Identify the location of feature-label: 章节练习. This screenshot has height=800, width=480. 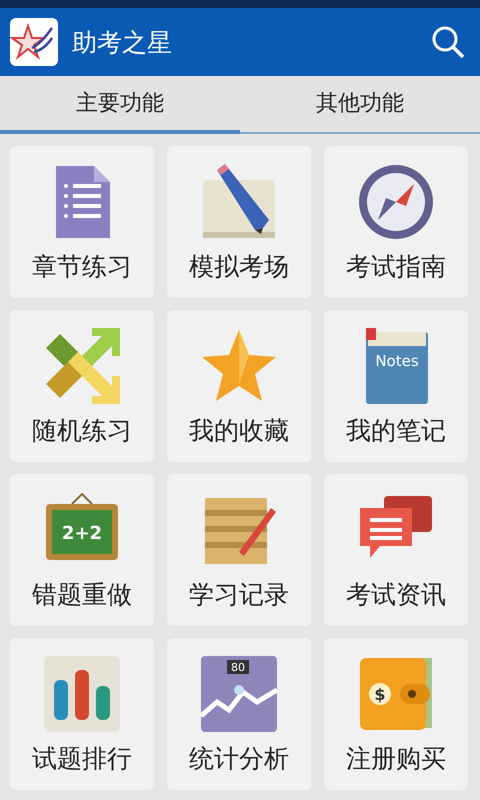
(82, 266).